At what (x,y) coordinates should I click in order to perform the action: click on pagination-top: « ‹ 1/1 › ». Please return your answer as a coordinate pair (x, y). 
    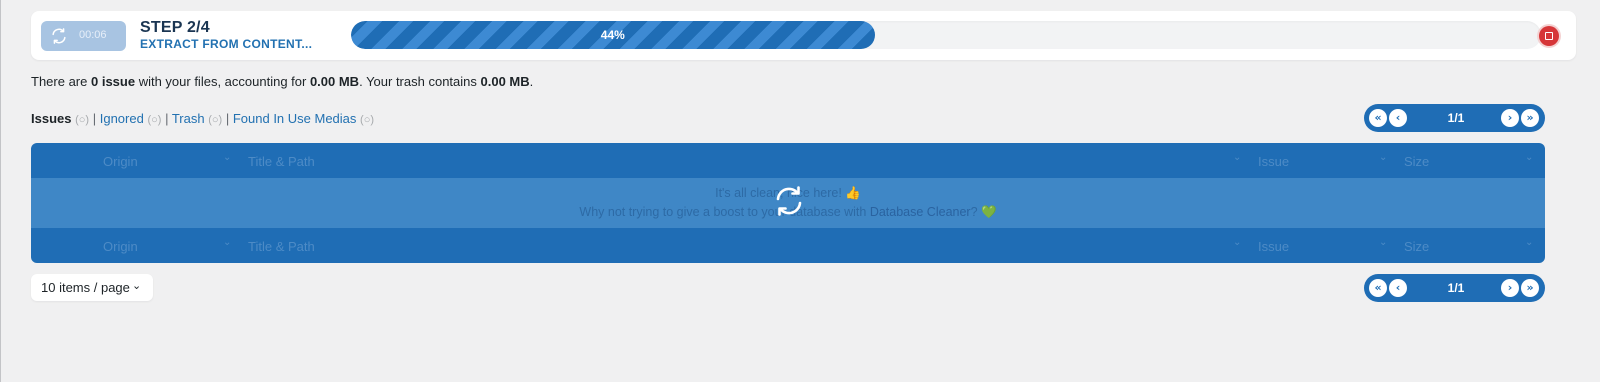
    Looking at the image, I should click on (1454, 118).